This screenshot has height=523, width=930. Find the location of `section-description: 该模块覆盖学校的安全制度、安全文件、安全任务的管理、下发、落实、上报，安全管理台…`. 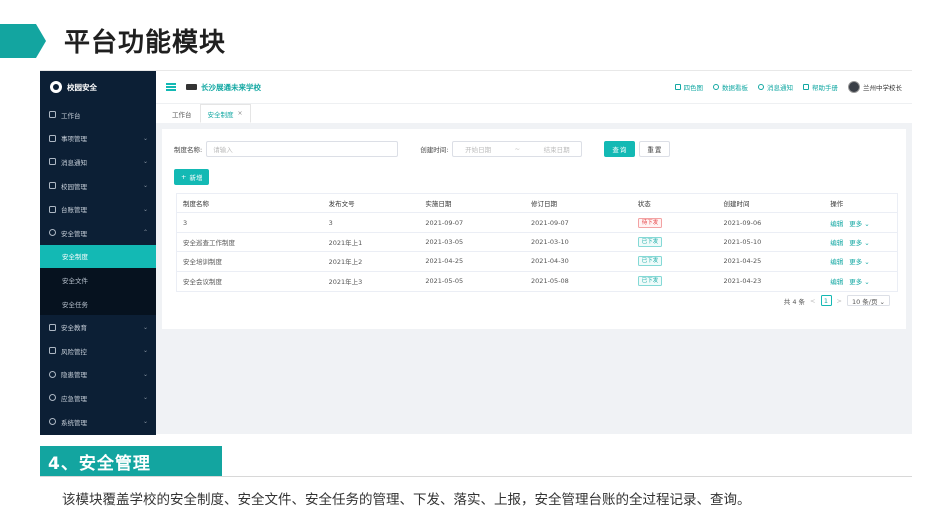

section-description: 该模块覆盖学校的安全制度、安全文件、安全任务的管理、下发、落实、上报，安全管理台… is located at coordinates (406, 500).